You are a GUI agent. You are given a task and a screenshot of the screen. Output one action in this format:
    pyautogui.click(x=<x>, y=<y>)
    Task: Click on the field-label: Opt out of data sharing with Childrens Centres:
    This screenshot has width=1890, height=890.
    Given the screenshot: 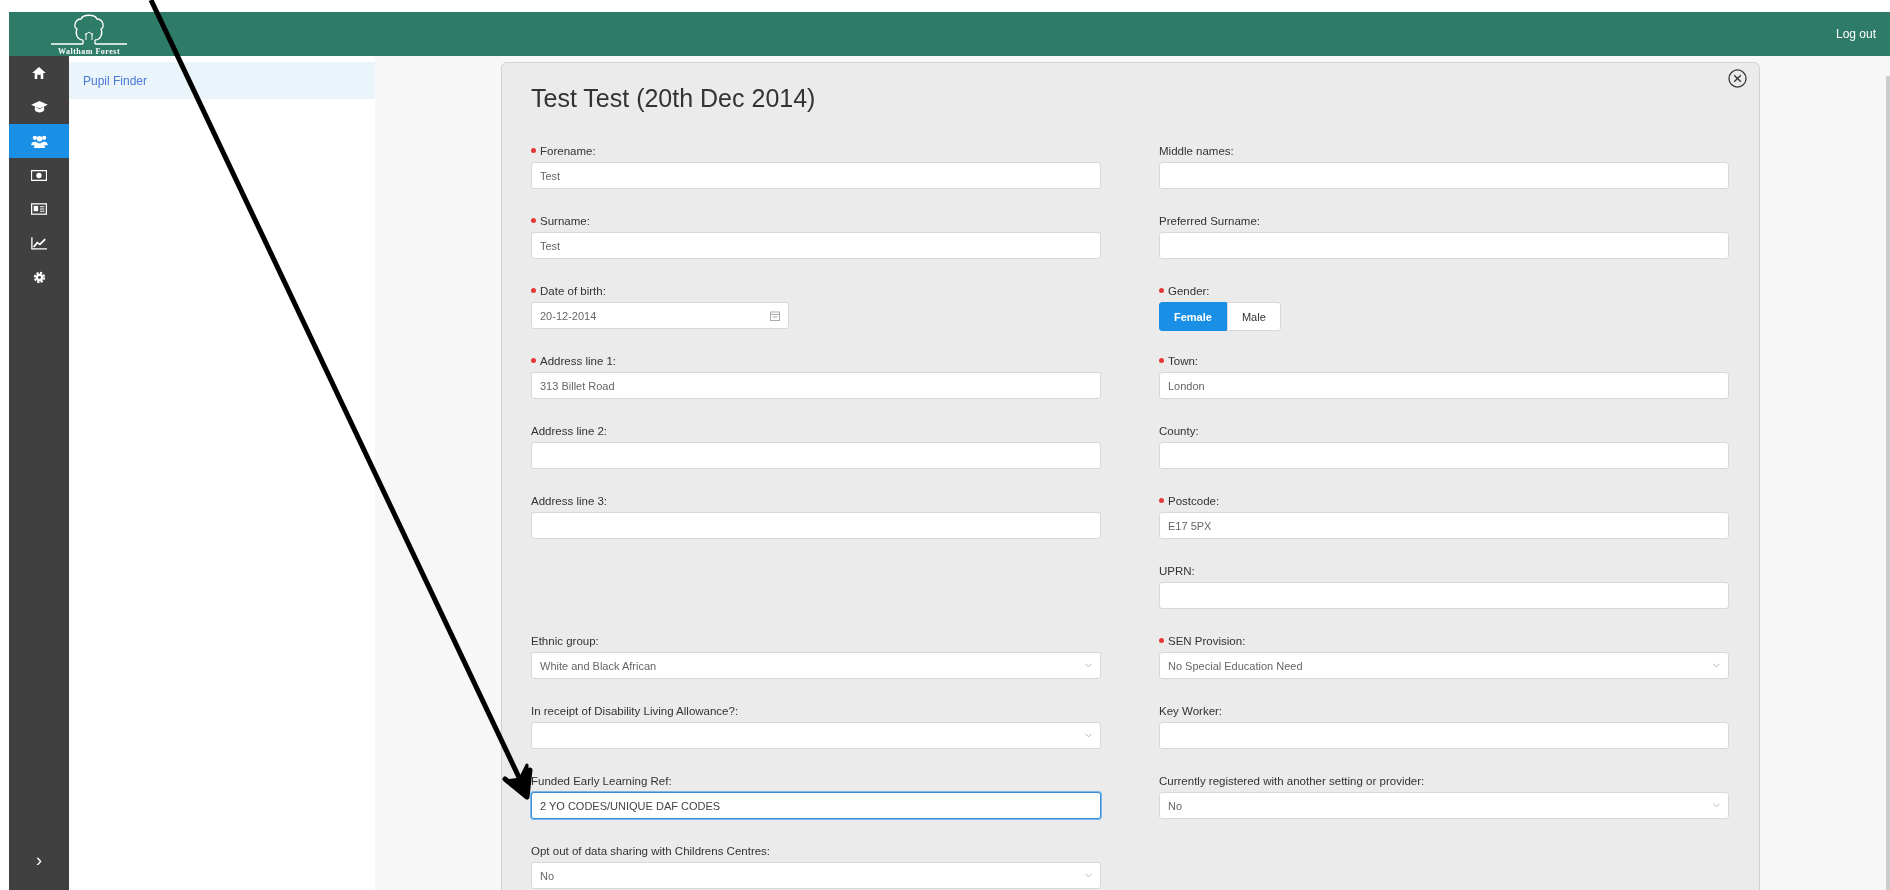 What is the action you would take?
    pyautogui.click(x=651, y=851)
    